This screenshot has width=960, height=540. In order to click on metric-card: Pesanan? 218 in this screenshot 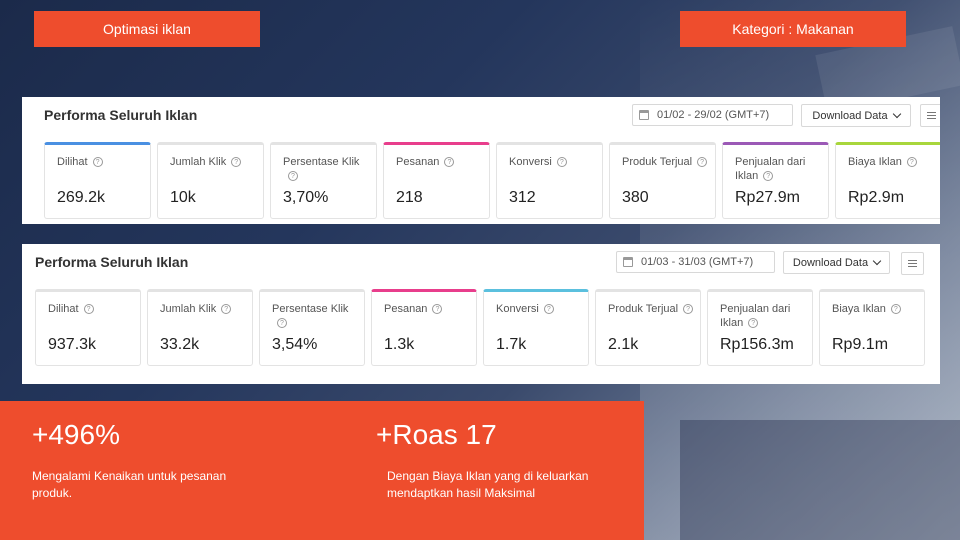, I will do `click(436, 180)`.